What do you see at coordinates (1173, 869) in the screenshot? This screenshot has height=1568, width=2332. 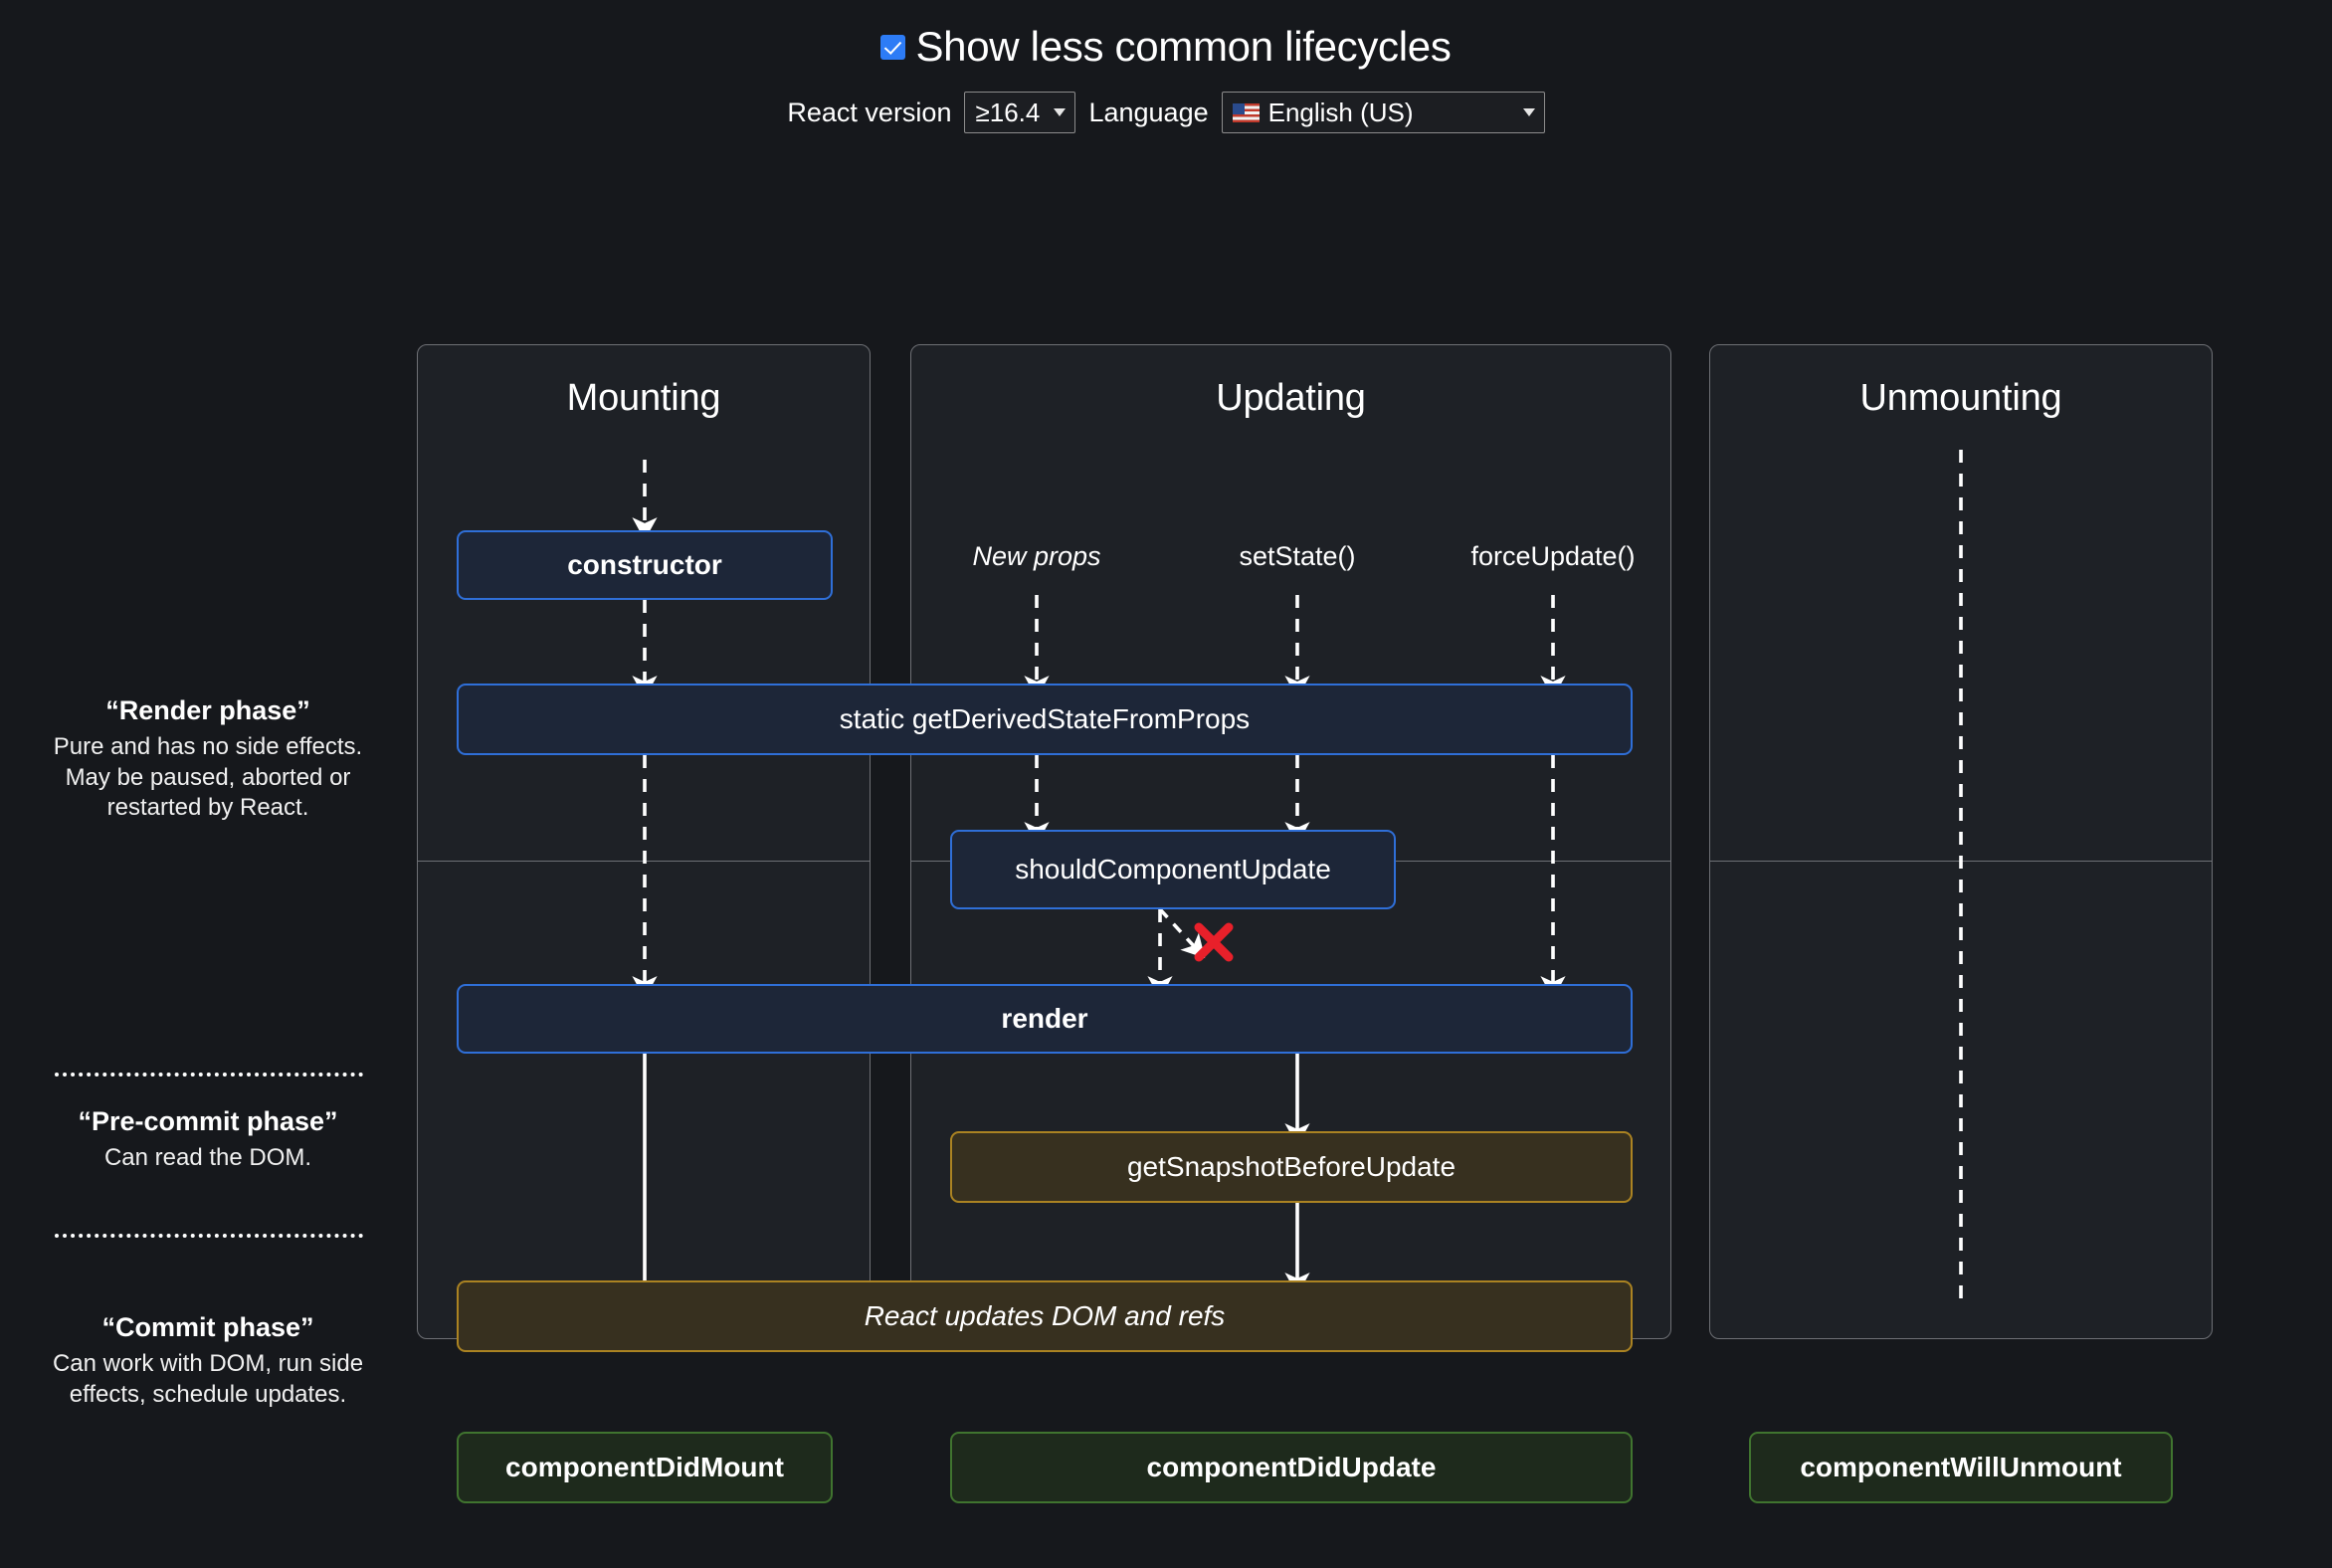 I see `lifecycle-box-should-component-update: shouldComponentUpdate` at bounding box center [1173, 869].